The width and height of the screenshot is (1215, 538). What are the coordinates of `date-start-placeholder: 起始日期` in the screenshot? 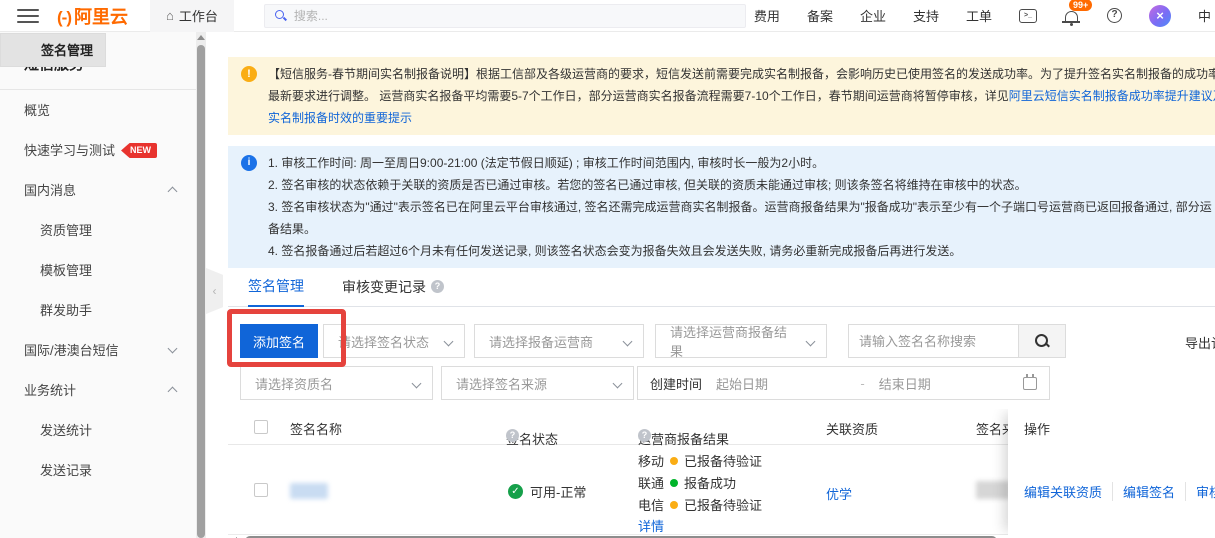 It's located at (781, 383).